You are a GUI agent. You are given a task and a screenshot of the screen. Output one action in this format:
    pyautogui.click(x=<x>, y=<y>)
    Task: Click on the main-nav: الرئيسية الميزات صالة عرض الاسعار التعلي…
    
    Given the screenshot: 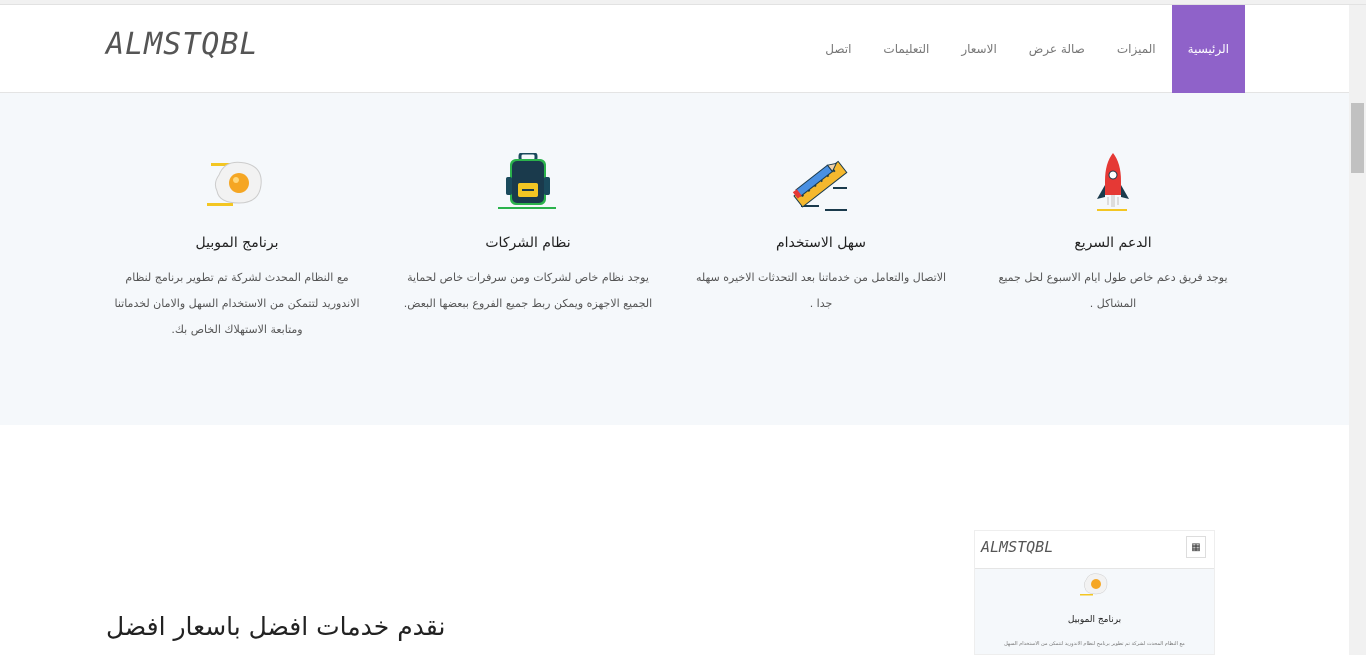 What is the action you would take?
    pyautogui.click(x=1027, y=49)
    